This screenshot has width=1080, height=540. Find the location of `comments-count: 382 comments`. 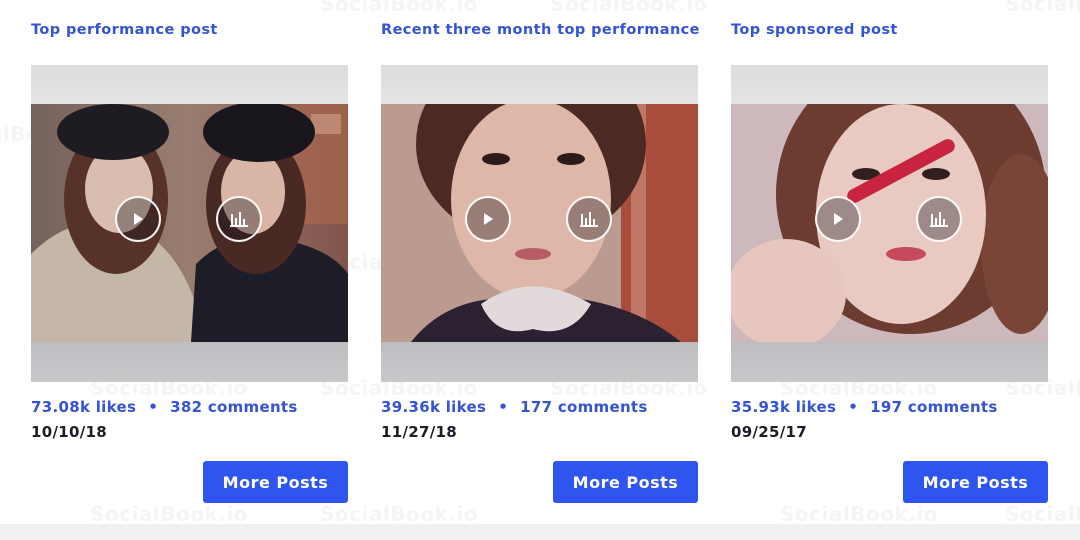

comments-count: 382 comments is located at coordinates (234, 407).